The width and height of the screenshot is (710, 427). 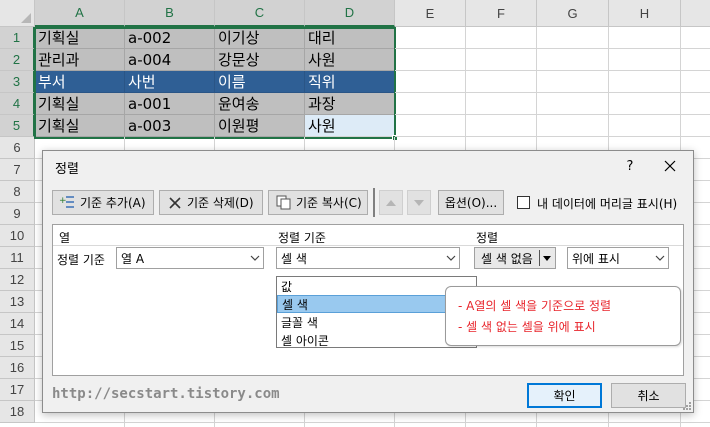 What do you see at coordinates (260, 38) in the screenshot?
I see `cell-c1: 이기상` at bounding box center [260, 38].